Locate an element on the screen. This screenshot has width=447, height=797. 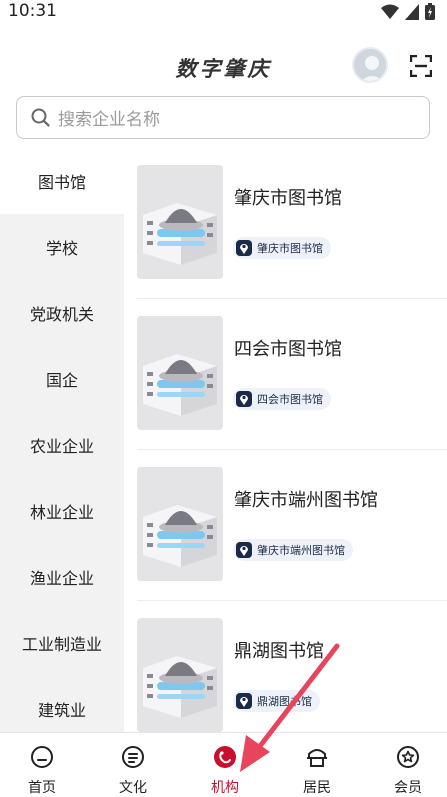
scan-icon is located at coordinates (421, 66).